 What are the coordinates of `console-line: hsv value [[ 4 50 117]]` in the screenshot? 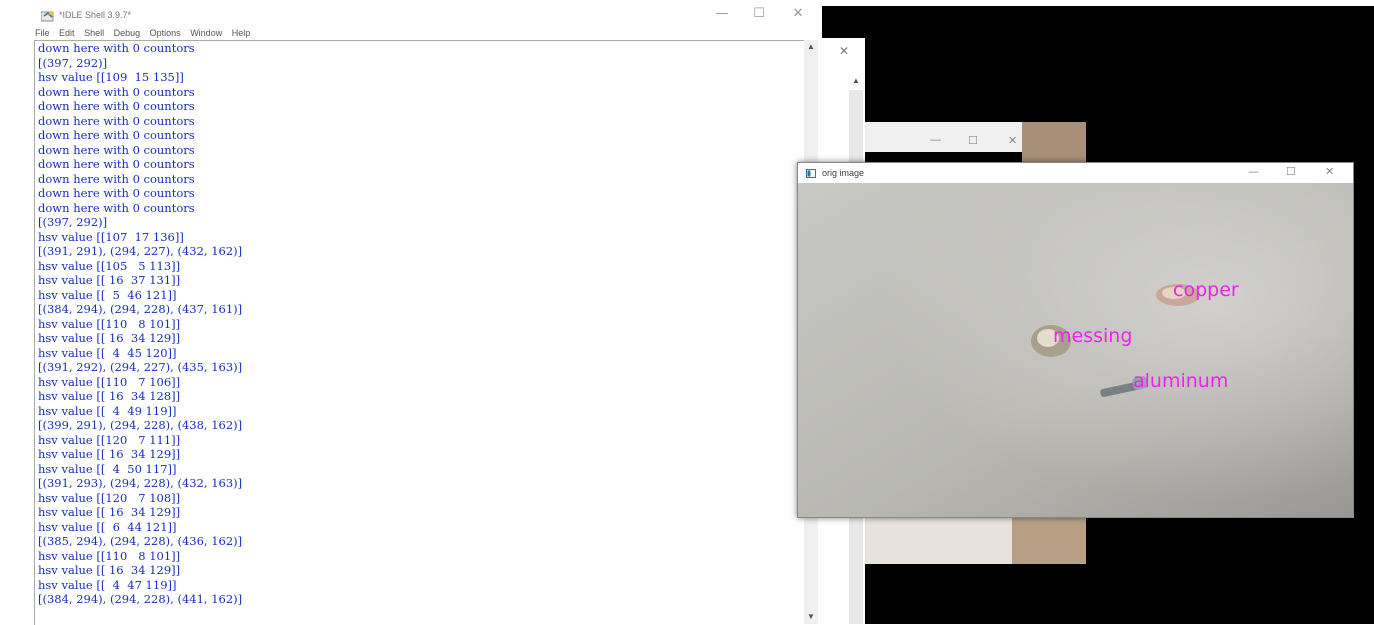 It's located at (107, 468).